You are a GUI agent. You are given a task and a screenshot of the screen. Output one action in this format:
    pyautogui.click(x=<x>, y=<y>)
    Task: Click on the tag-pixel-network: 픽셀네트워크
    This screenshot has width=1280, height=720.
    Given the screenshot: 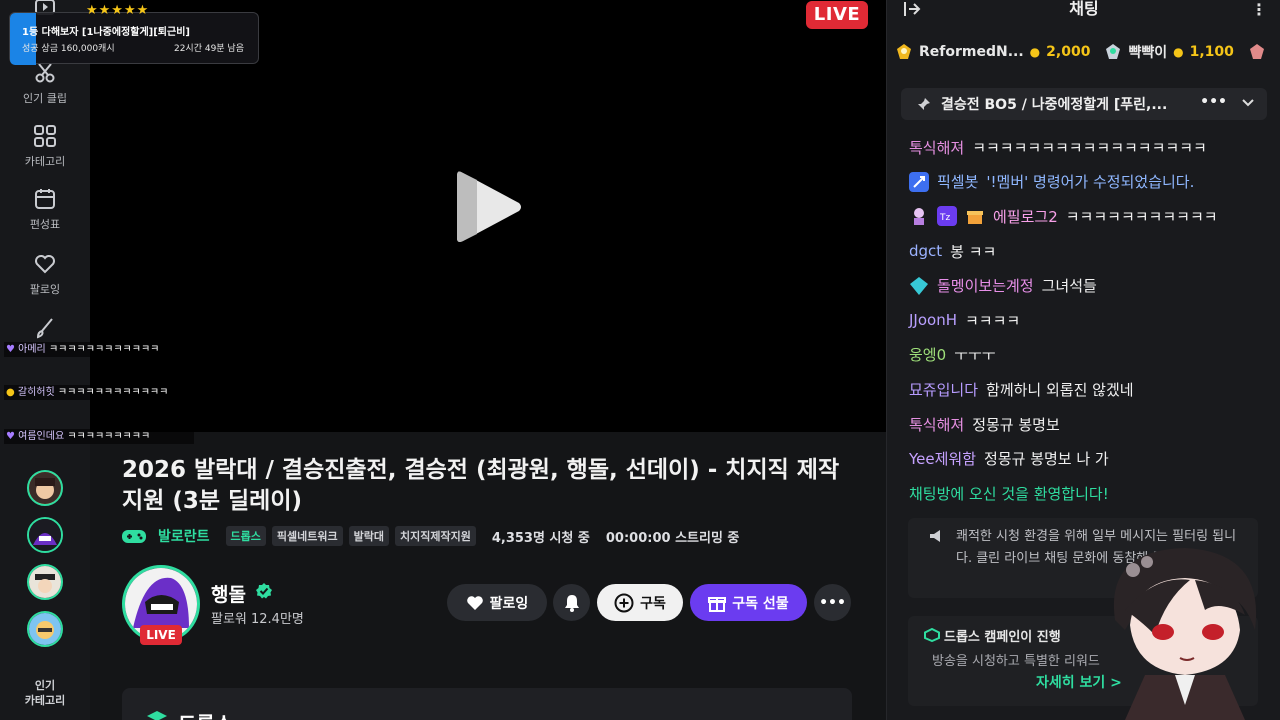 What is the action you would take?
    pyautogui.click(x=307, y=536)
    